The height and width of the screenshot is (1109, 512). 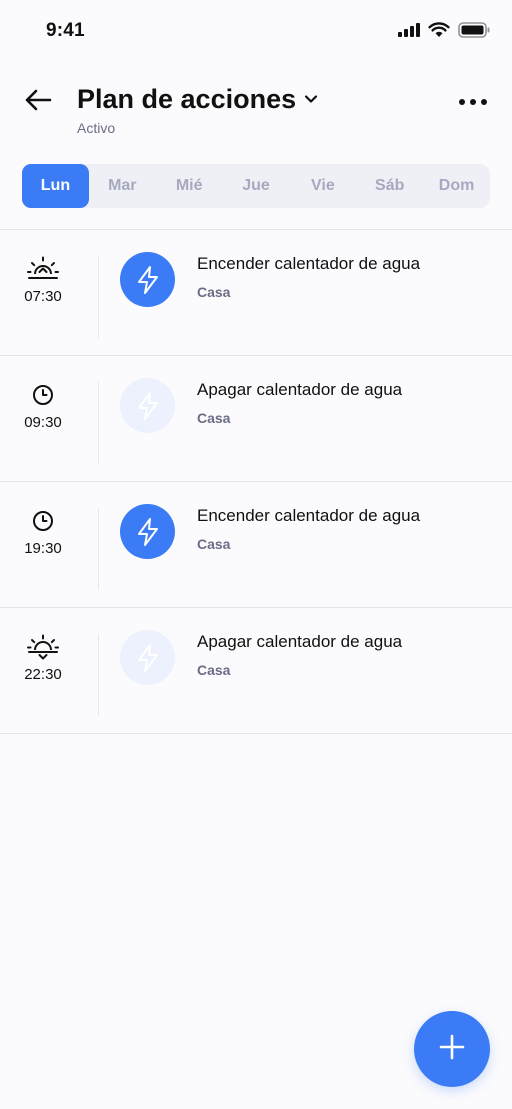 I want to click on time-column: 22:30, so click(x=43, y=658).